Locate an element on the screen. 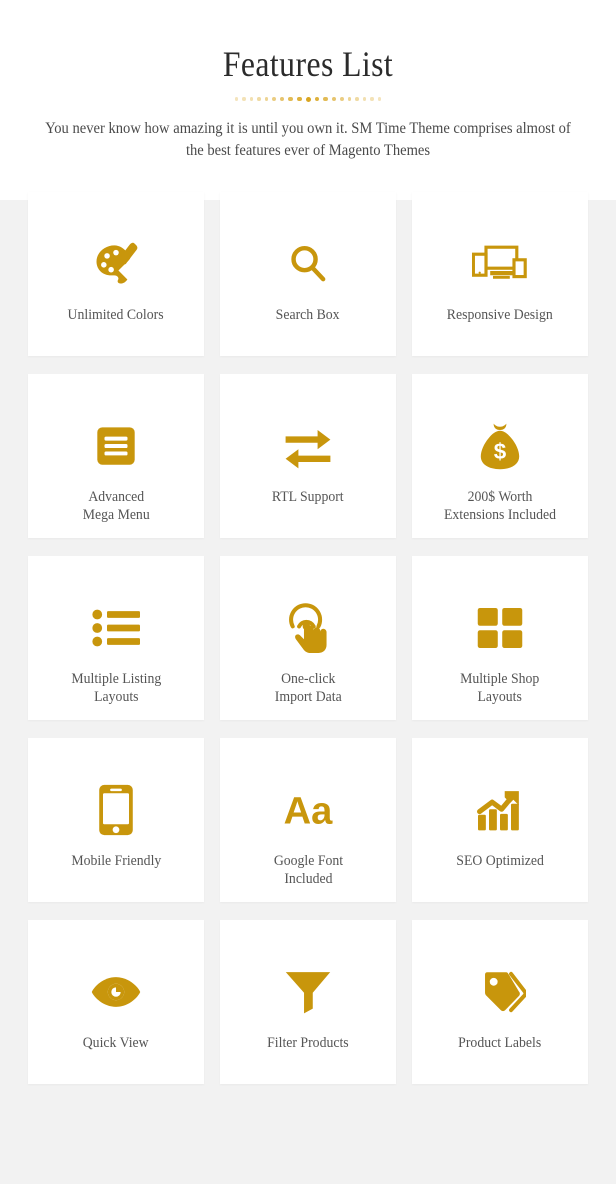  eye-icon is located at coordinates (116, 992).